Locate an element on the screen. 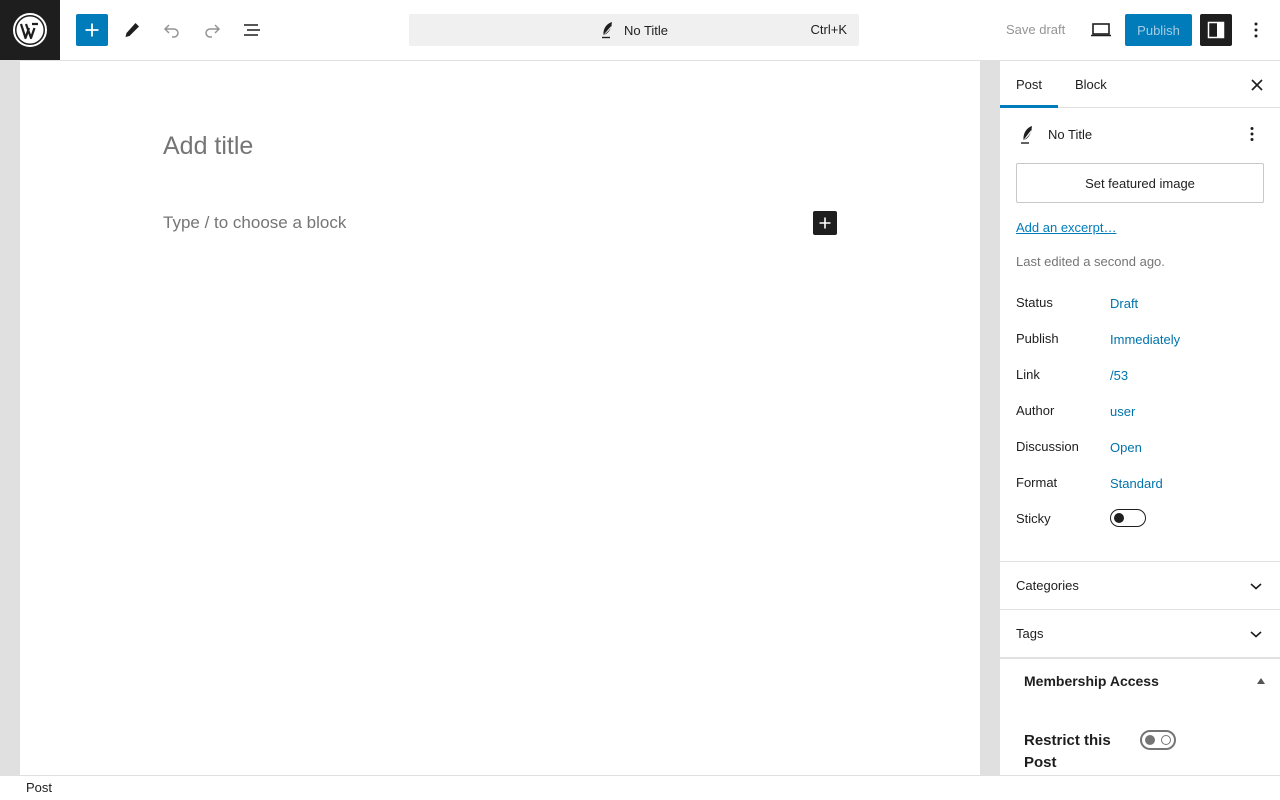  close-icon is located at coordinates (1257, 85).